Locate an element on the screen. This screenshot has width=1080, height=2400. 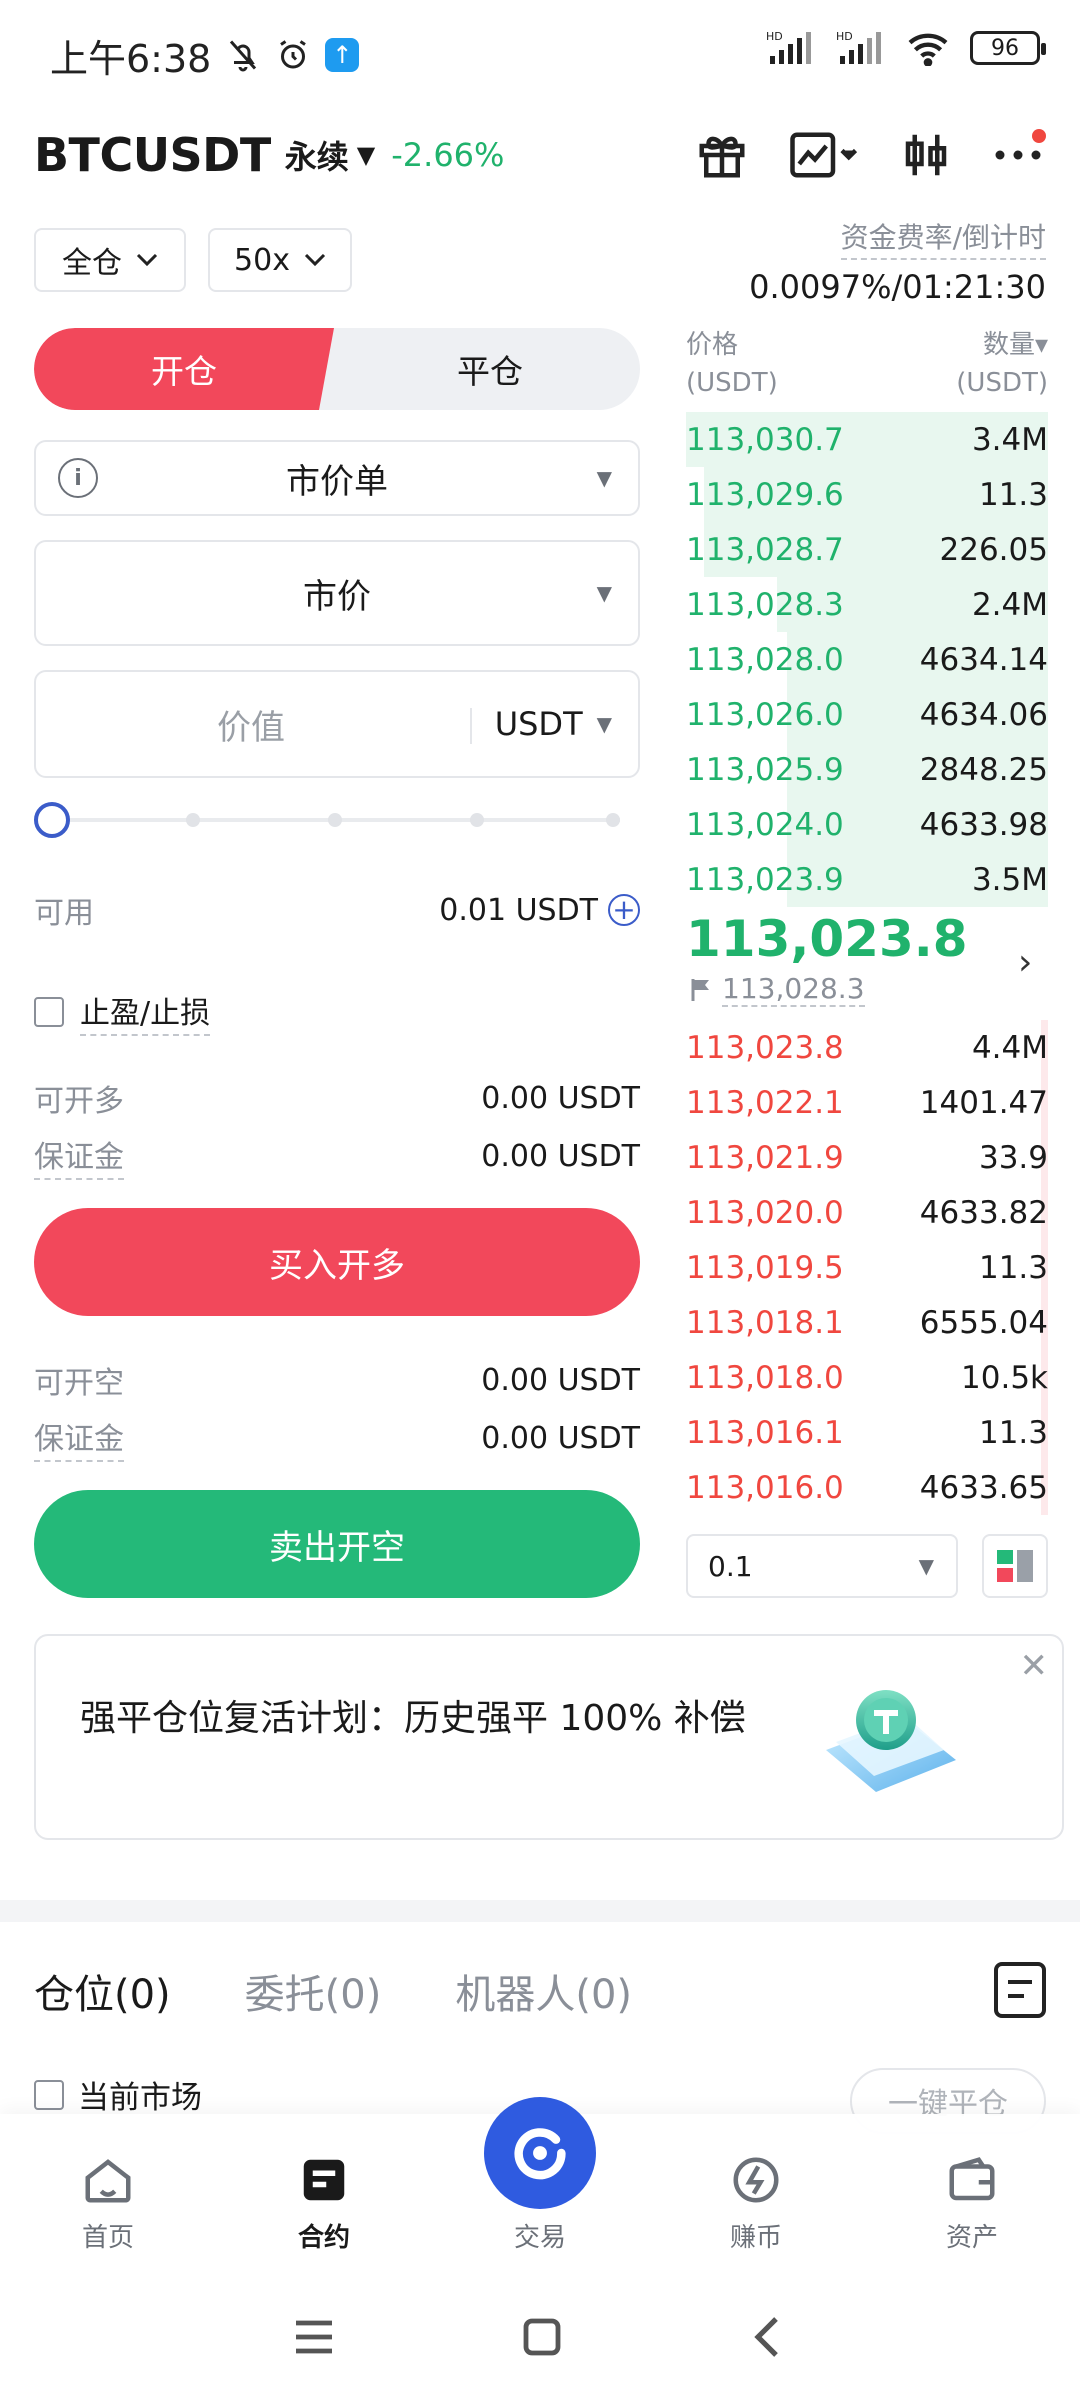
tab-orders: 委托(0) is located at coordinates (313, 1991).